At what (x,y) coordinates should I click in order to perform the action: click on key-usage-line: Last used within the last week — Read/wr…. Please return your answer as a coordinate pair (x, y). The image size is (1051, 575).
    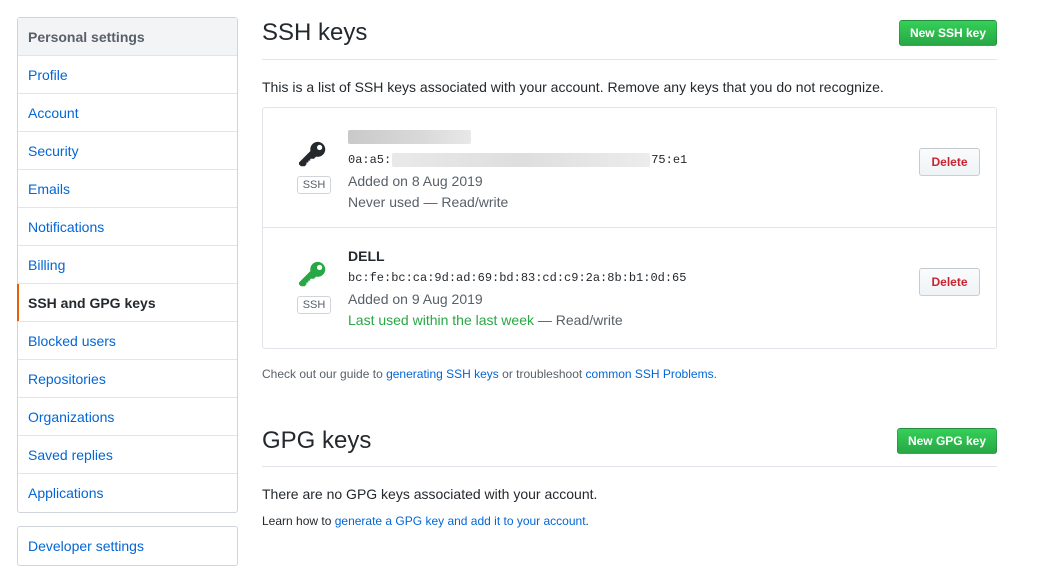
    Looking at the image, I should click on (517, 320).